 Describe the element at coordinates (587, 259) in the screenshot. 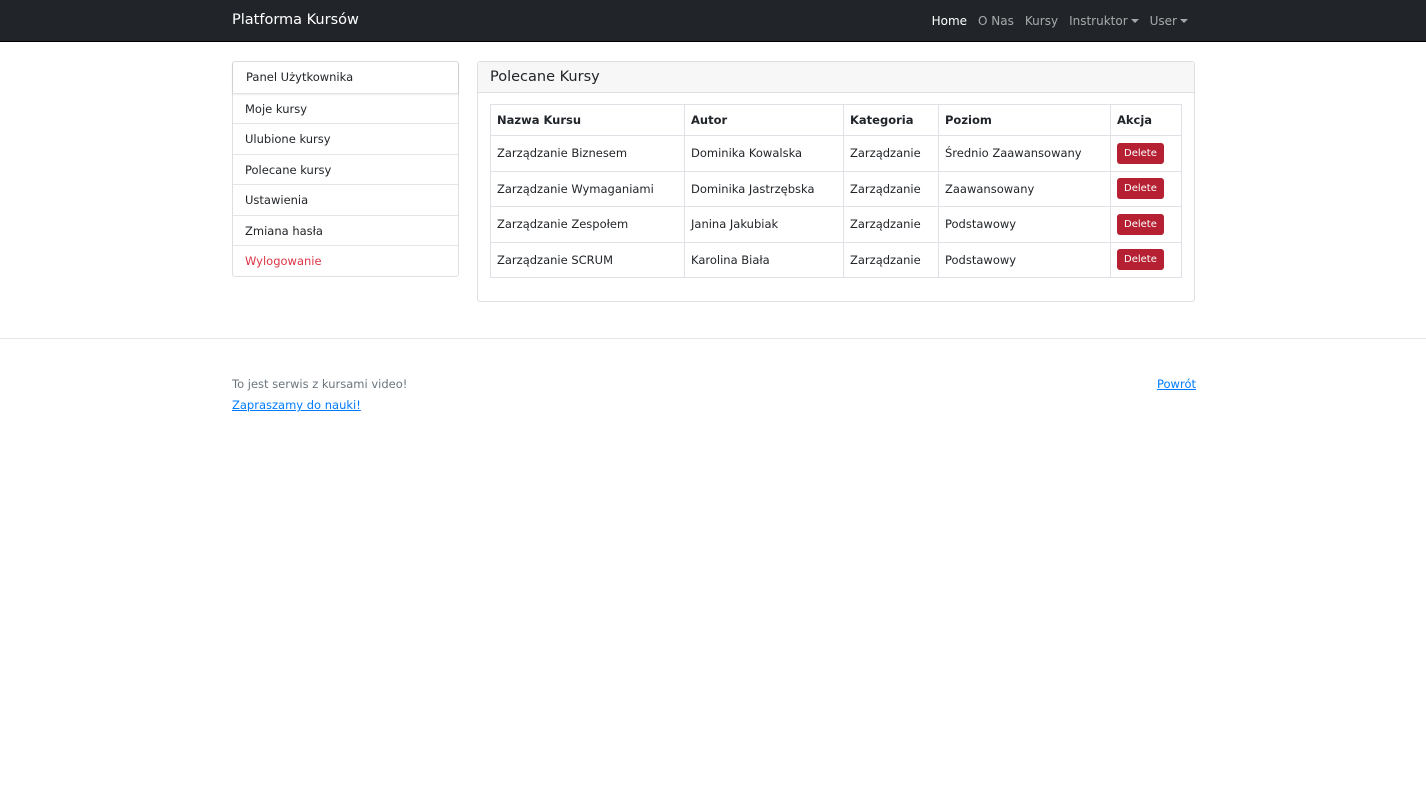

I see `table-cell: Zarządzanie SCRUM` at that location.